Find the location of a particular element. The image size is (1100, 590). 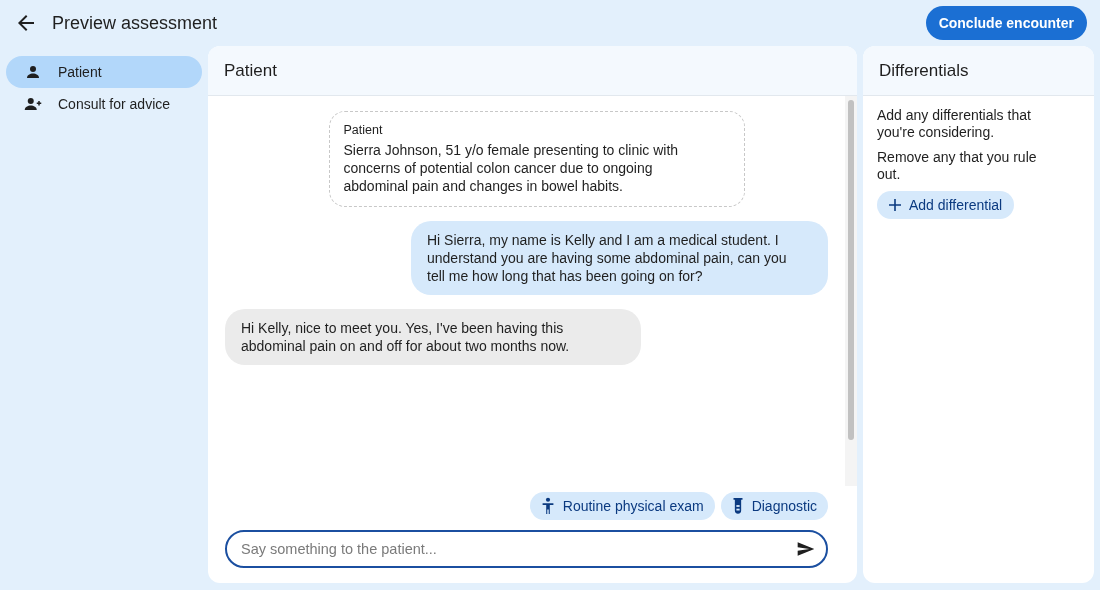

test-tube-icon is located at coordinates (737, 506).